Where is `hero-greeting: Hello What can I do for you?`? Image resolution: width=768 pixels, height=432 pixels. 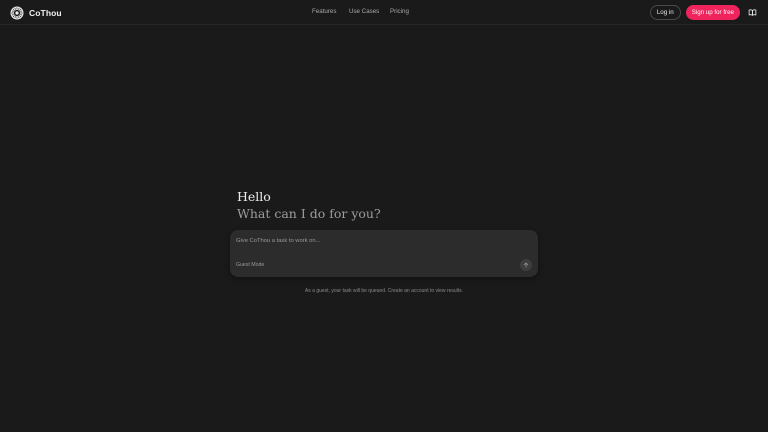 hero-greeting: Hello What can I do for you? is located at coordinates (309, 205).